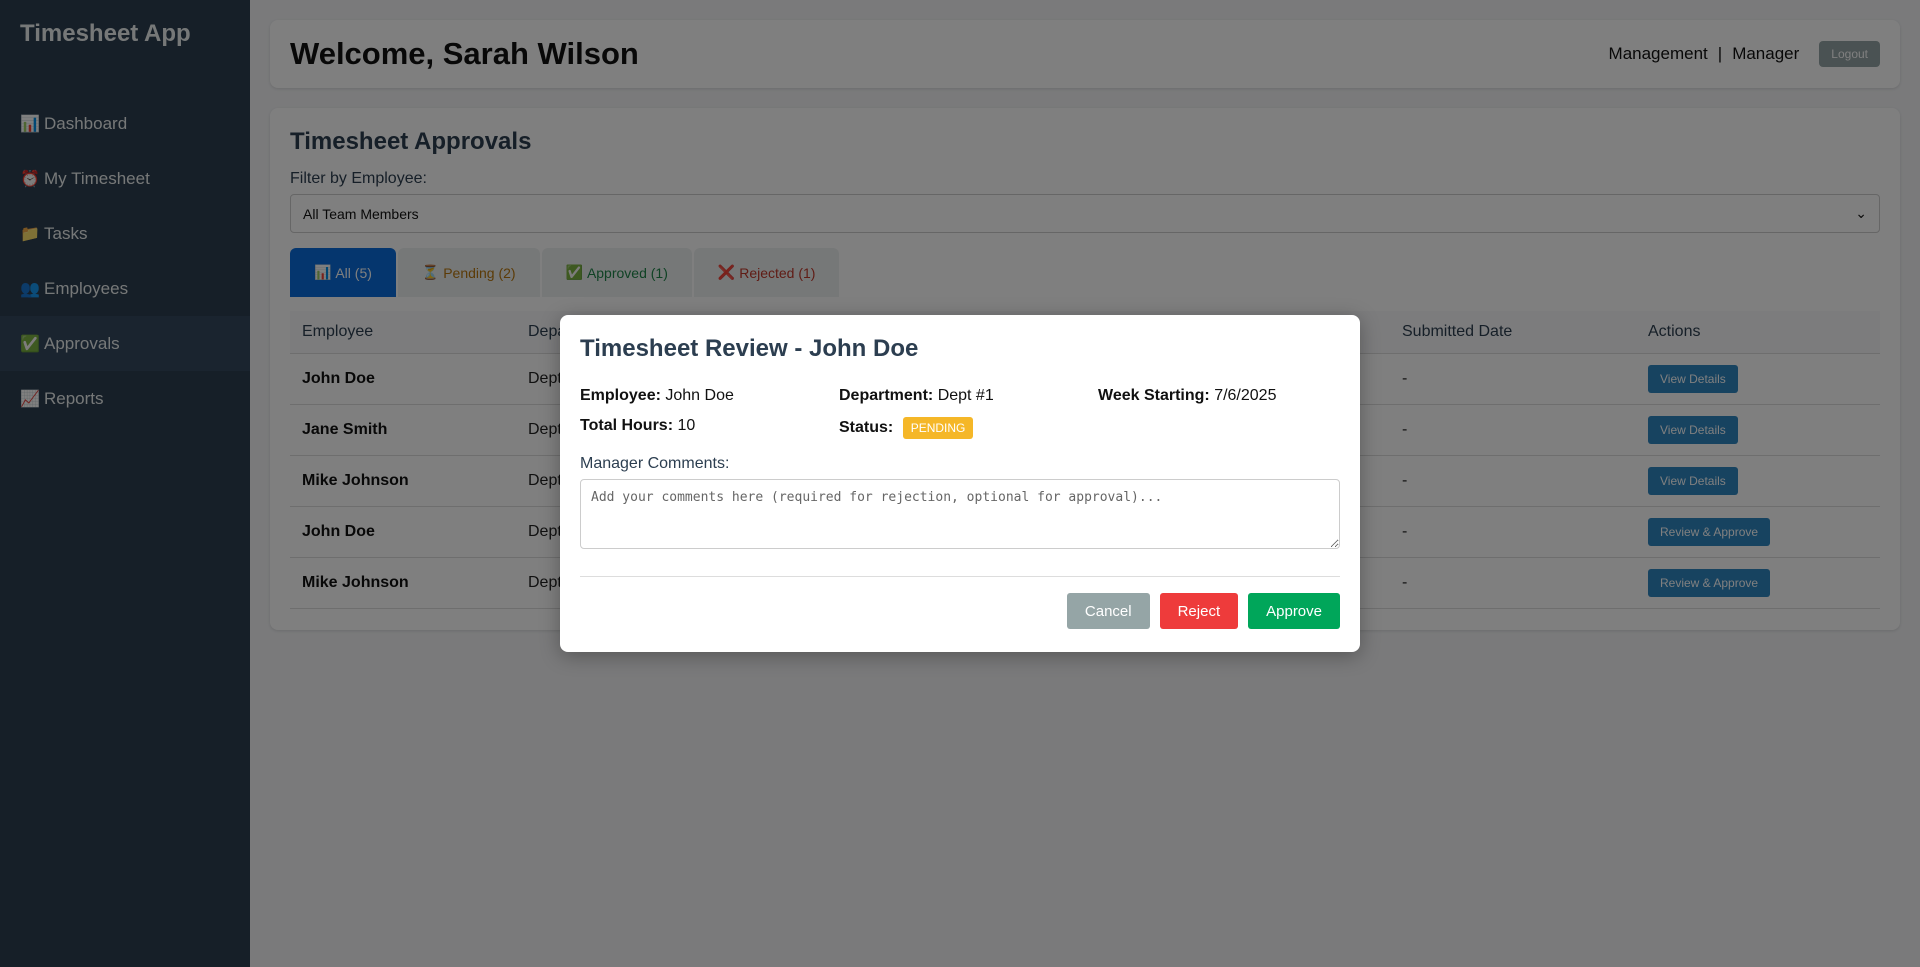 The height and width of the screenshot is (967, 1920). Describe the element at coordinates (699, 395) in the screenshot. I see `info-value: John Doe` at that location.